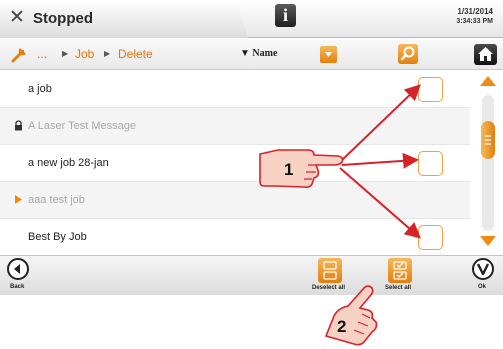 The width and height of the screenshot is (503, 349). I want to click on callout-number-1: 1, so click(289, 169).